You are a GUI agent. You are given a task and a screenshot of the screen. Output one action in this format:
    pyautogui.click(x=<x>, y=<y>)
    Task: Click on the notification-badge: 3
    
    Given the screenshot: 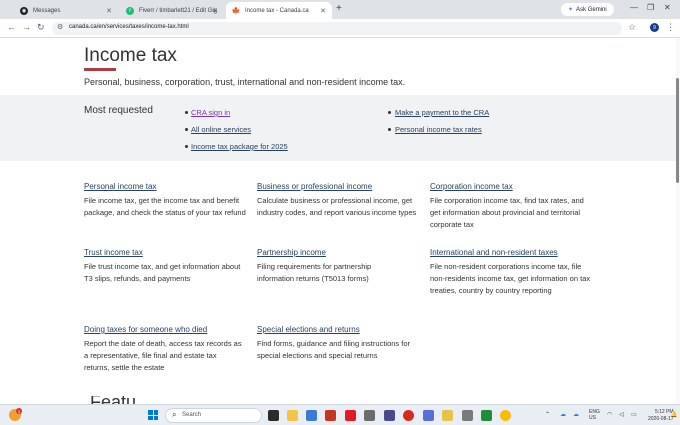 What is the action you would take?
    pyautogui.click(x=19, y=411)
    